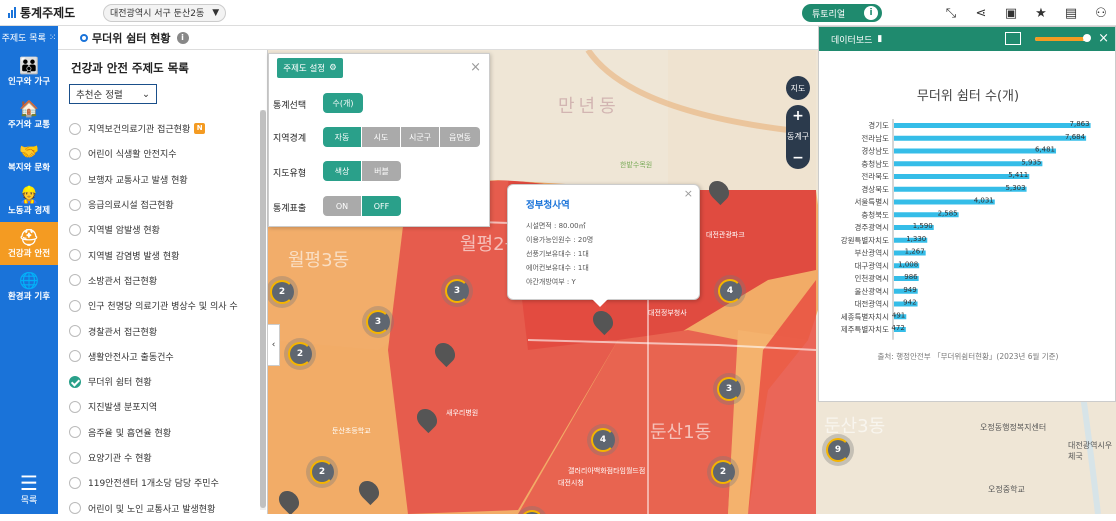 The width and height of the screenshot is (1116, 521). What do you see at coordinates (342, 171) in the screenshot?
I see `maptype-option-color: 색상` at bounding box center [342, 171].